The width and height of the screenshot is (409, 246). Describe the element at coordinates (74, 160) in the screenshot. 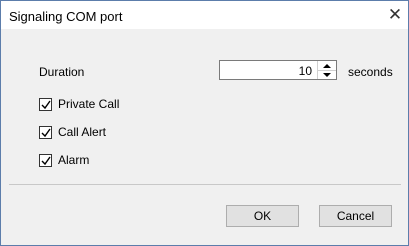

I see `alarm-label: Alarm` at that location.